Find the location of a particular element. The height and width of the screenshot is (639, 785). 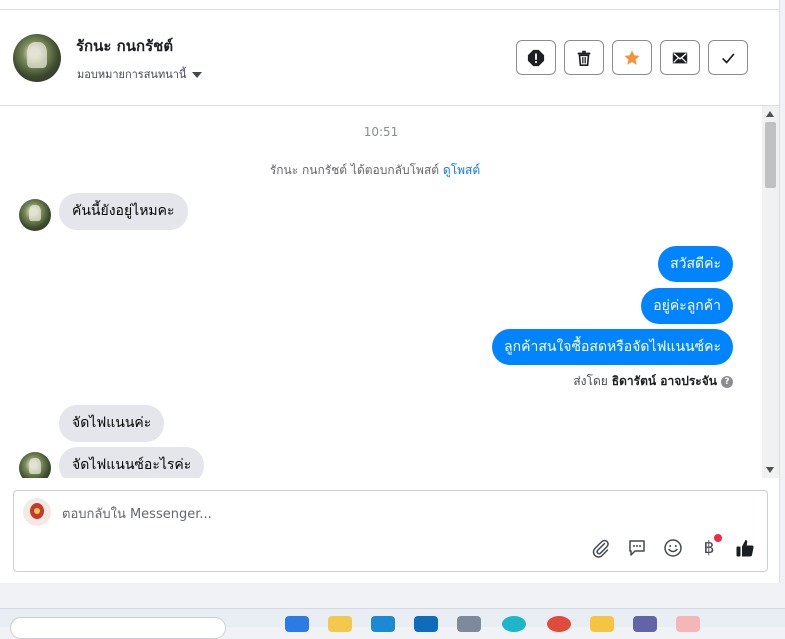

notes-icon is located at coordinates (602, 624).